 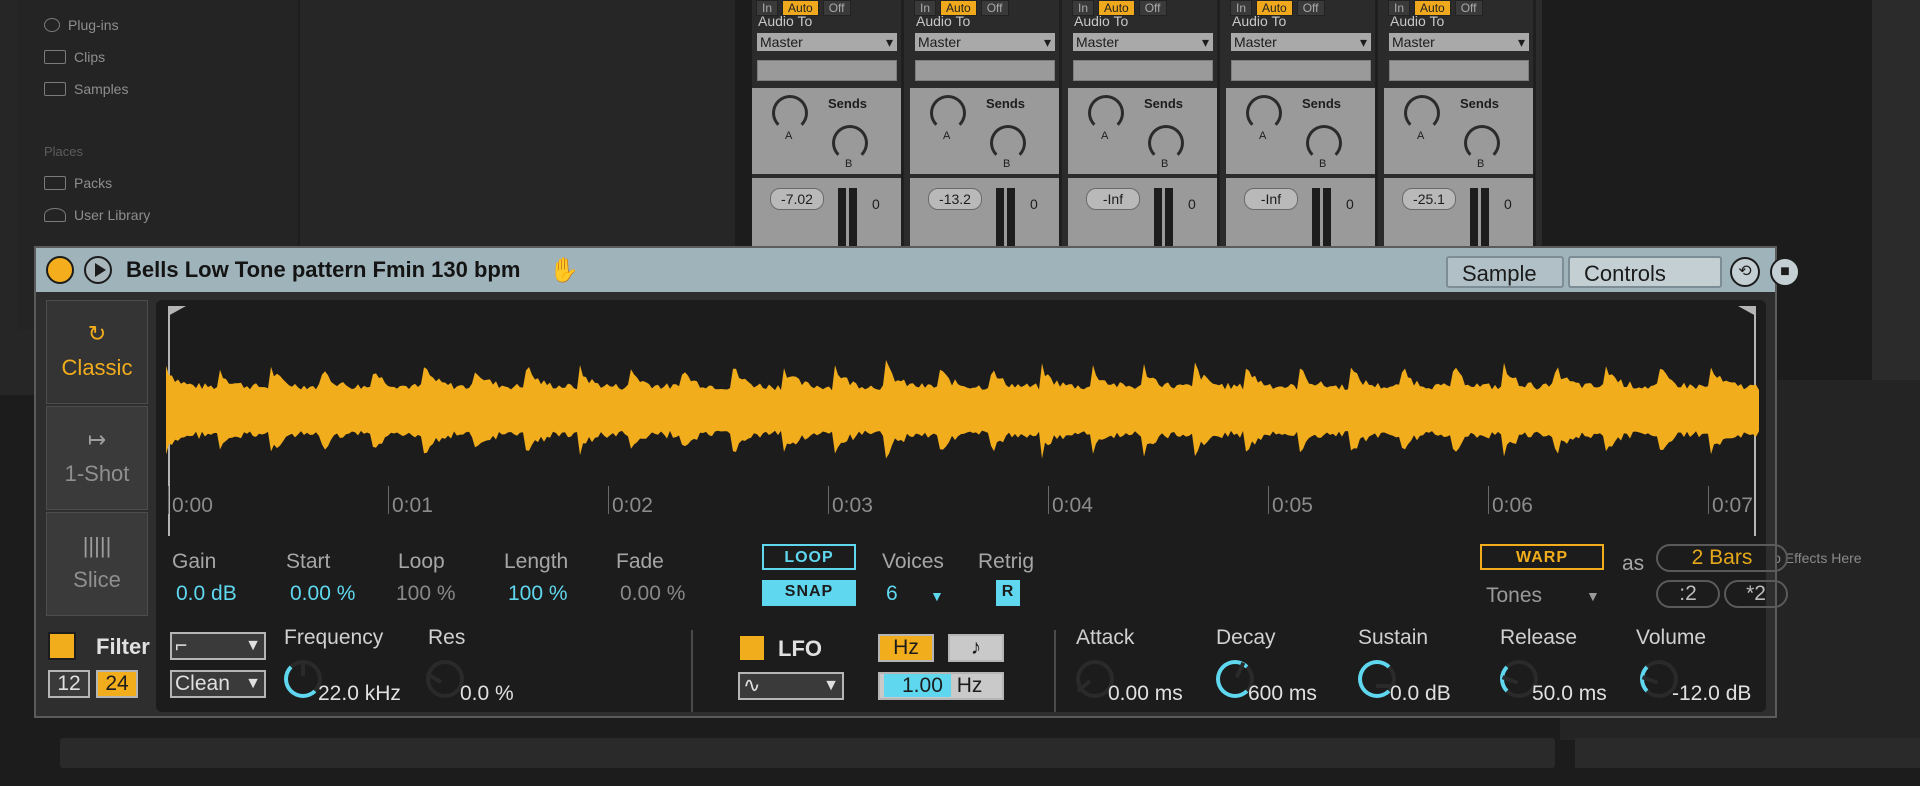 What do you see at coordinates (937, 596) in the screenshot?
I see `voices-dropdown-icon: ▼` at bounding box center [937, 596].